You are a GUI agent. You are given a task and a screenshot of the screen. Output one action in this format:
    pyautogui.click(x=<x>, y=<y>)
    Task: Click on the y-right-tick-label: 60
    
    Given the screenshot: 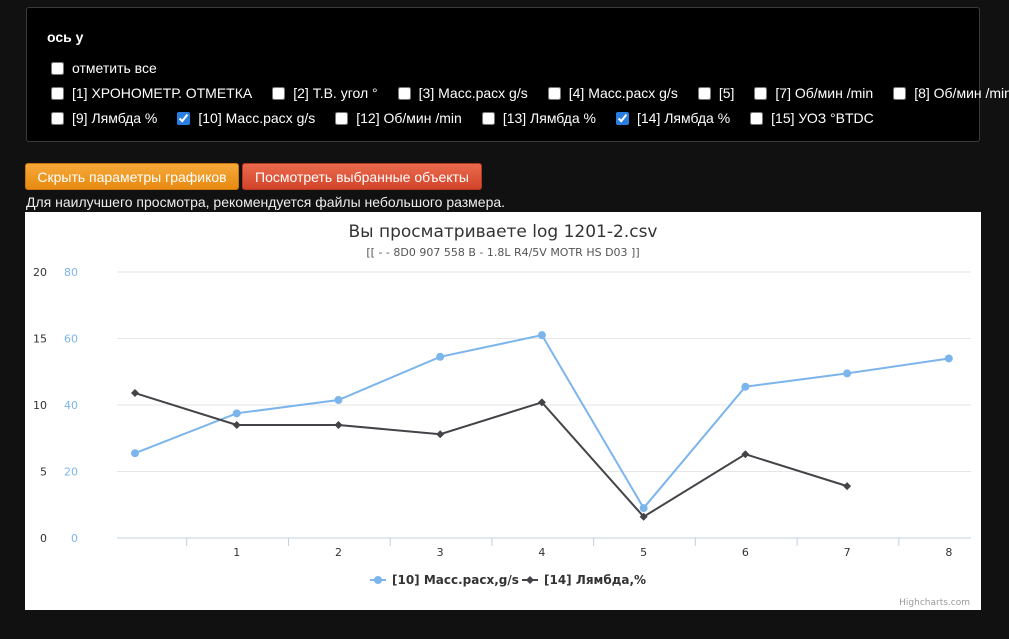 What is the action you would take?
    pyautogui.click(x=71, y=339)
    